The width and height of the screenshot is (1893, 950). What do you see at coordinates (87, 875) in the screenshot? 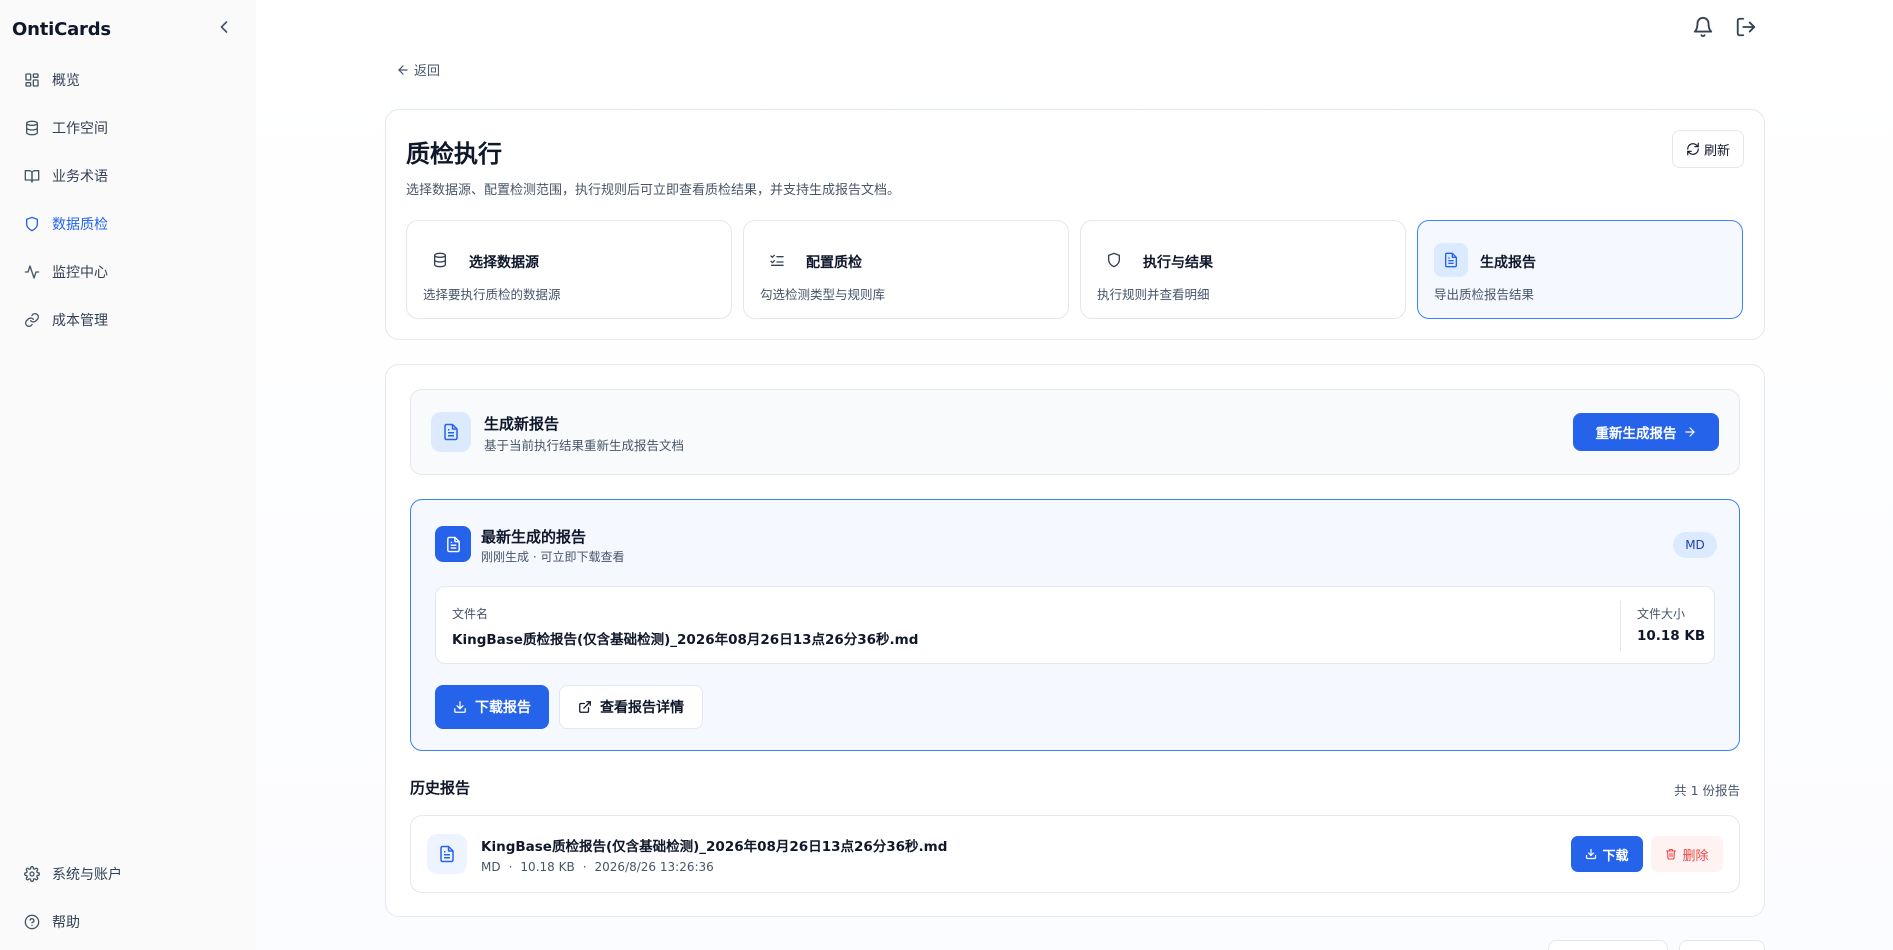
I see `sidebar-item-label: 系统与账户` at bounding box center [87, 875].